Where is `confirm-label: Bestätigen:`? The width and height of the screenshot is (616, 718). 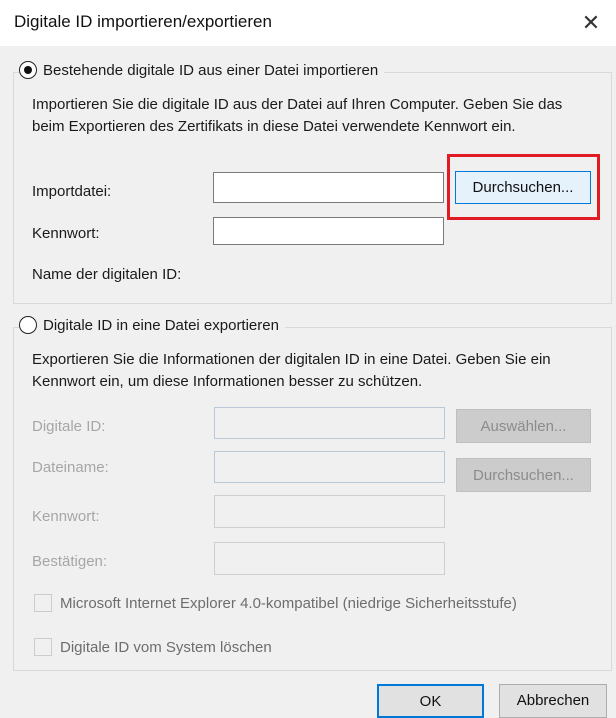
confirm-label: Bestätigen: is located at coordinates (70, 561).